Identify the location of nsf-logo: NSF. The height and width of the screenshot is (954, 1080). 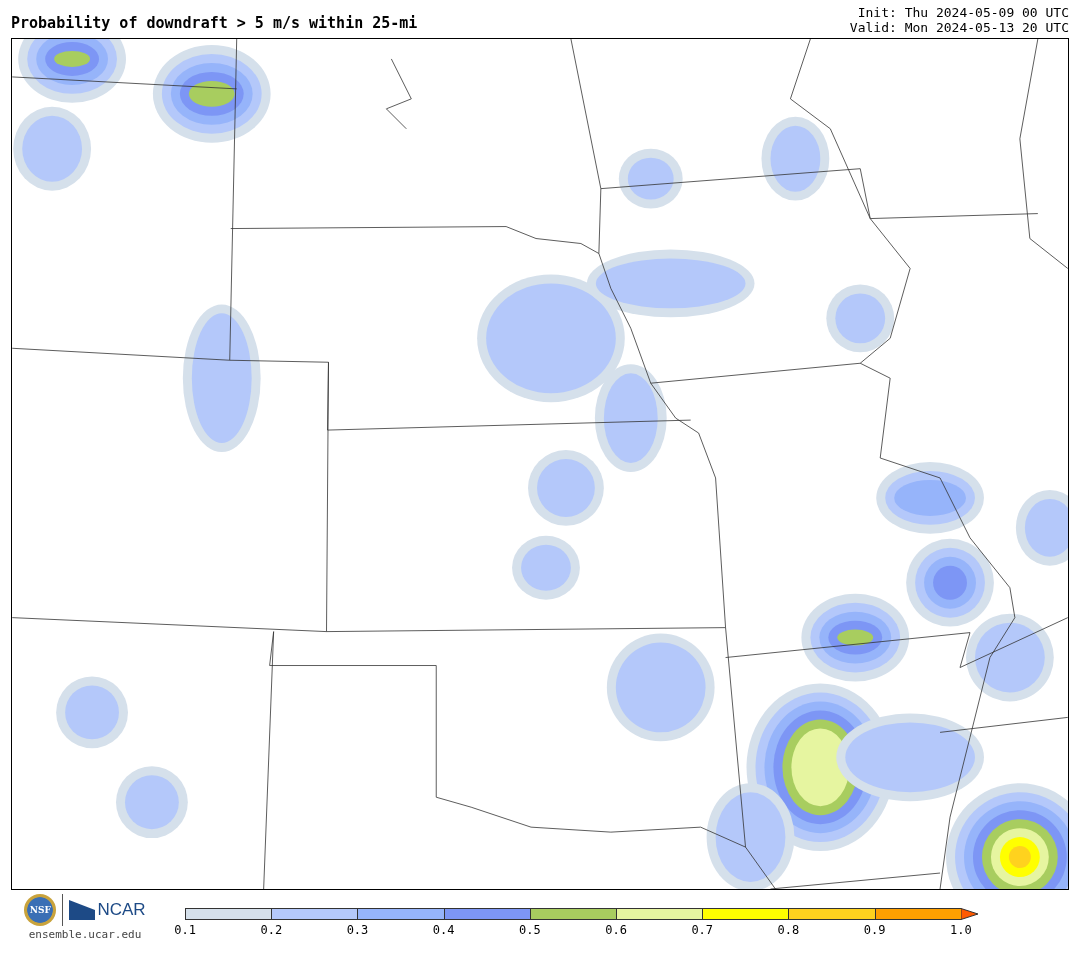
(40, 910).